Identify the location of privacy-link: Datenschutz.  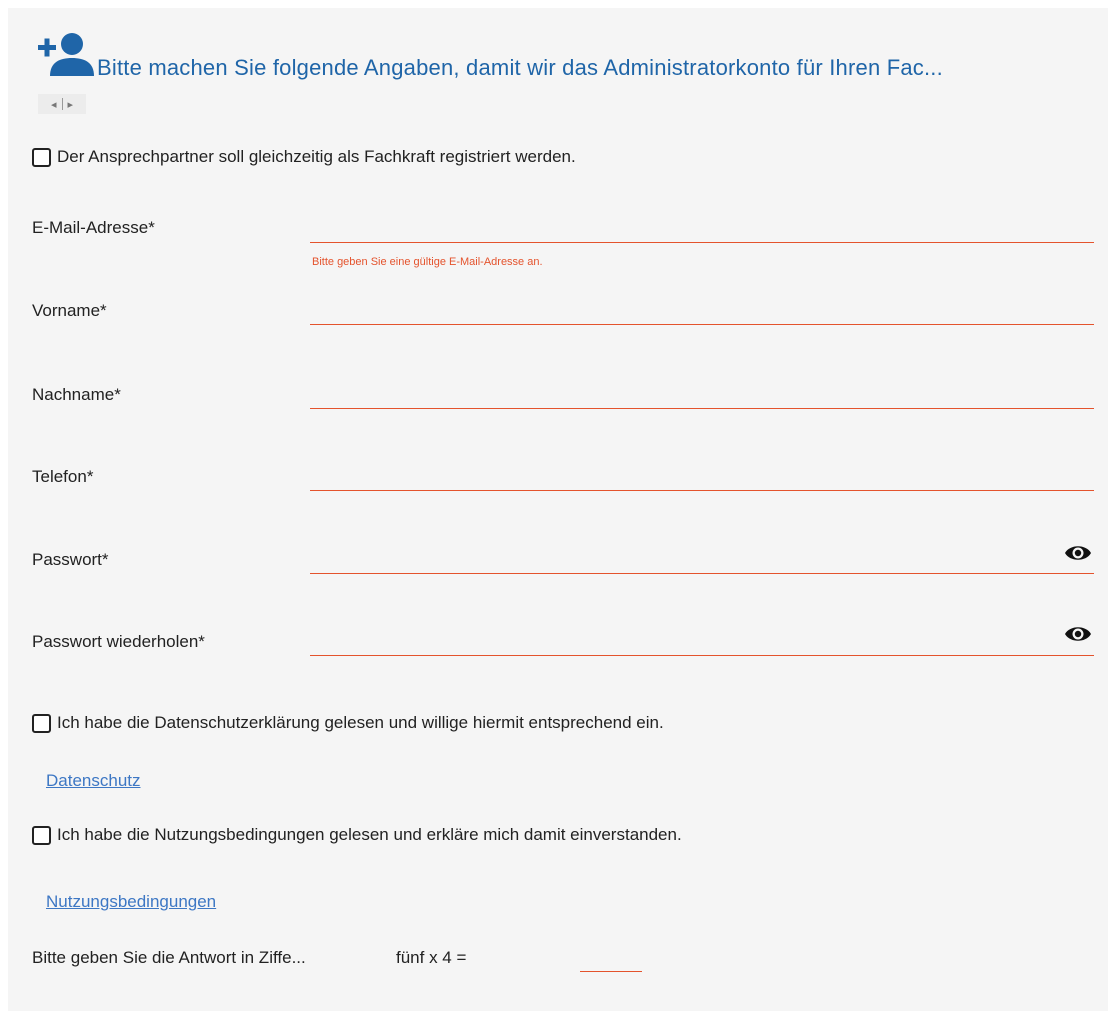
(93, 781).